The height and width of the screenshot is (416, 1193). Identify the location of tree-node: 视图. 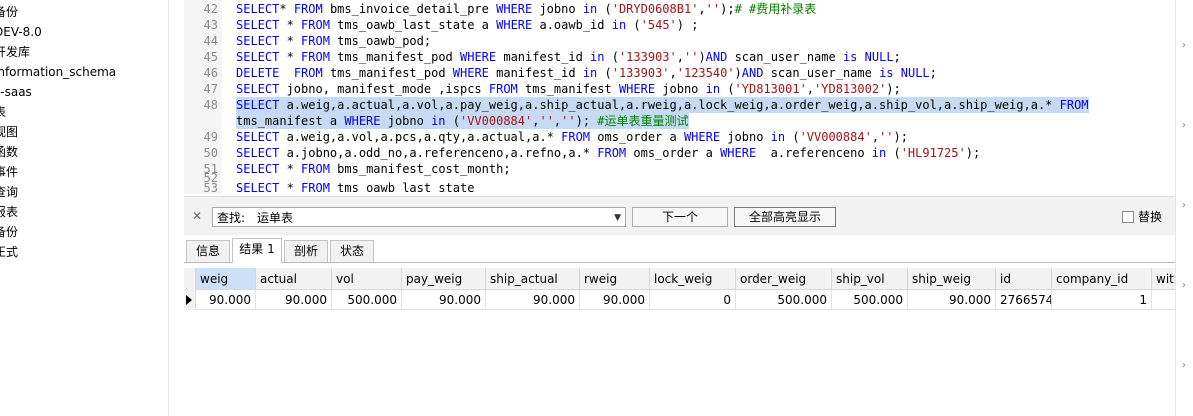
(9, 132).